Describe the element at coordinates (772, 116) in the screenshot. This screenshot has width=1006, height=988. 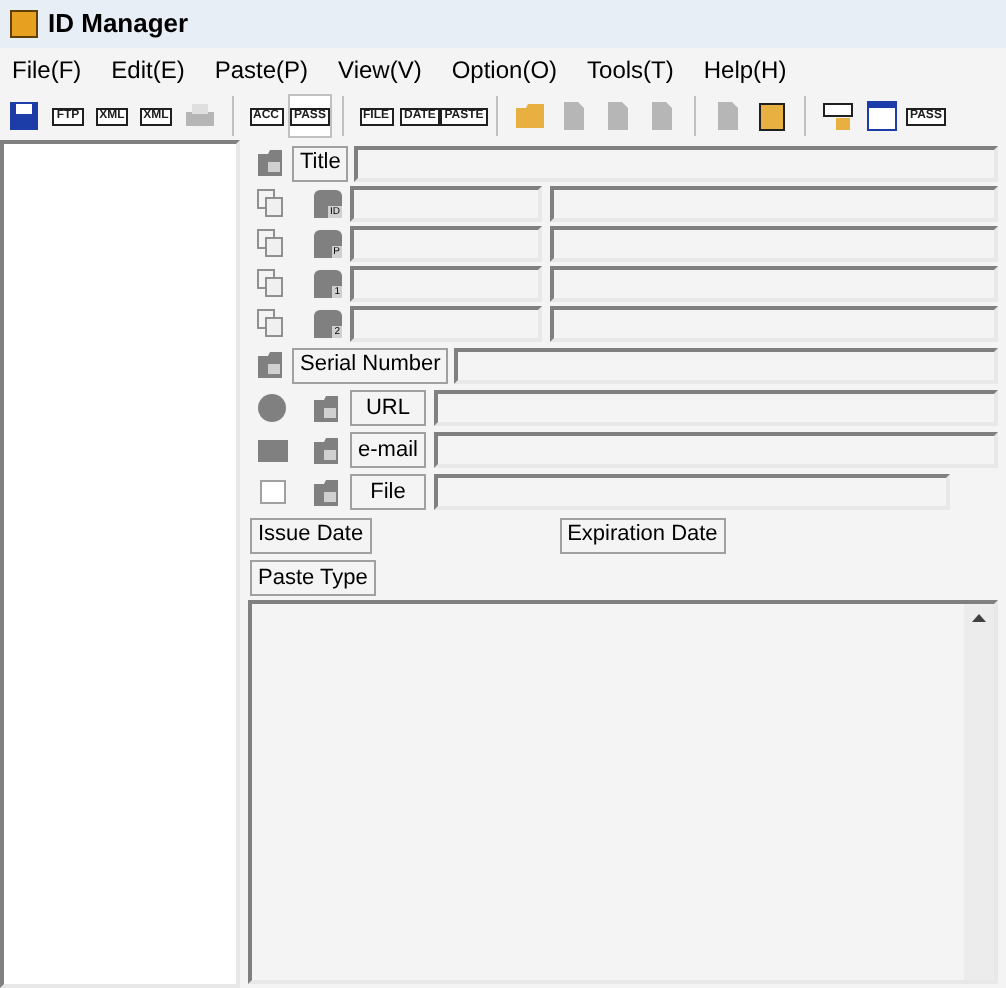
I see `clipboard-icon` at that location.